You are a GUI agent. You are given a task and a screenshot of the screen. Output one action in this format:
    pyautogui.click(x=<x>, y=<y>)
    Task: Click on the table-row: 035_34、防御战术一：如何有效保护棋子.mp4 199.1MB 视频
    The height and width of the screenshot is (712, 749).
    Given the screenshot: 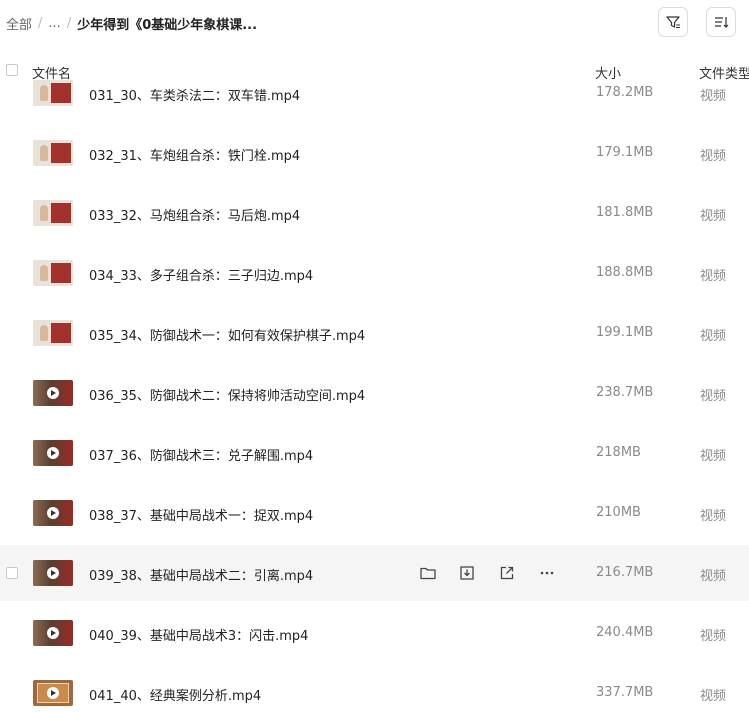 What is the action you would take?
    pyautogui.click(x=374, y=333)
    